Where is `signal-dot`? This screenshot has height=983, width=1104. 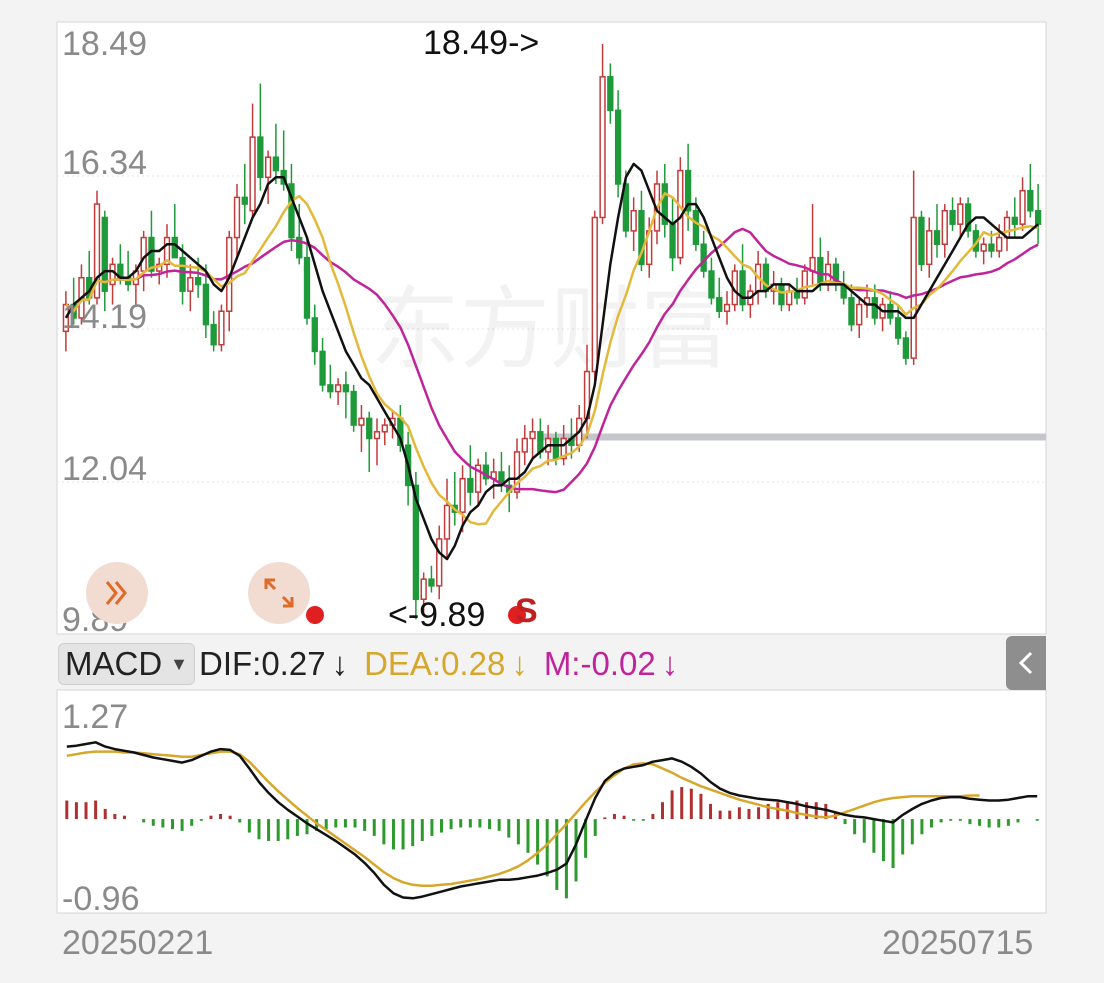 signal-dot is located at coordinates (315, 615).